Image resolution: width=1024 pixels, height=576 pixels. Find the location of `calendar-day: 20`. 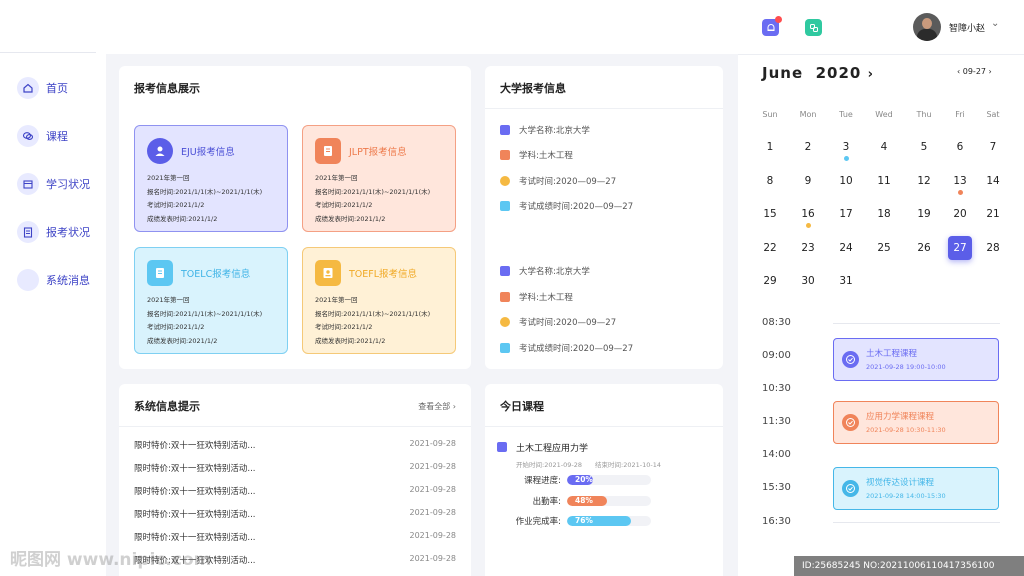

calendar-day: 20 is located at coordinates (960, 214).